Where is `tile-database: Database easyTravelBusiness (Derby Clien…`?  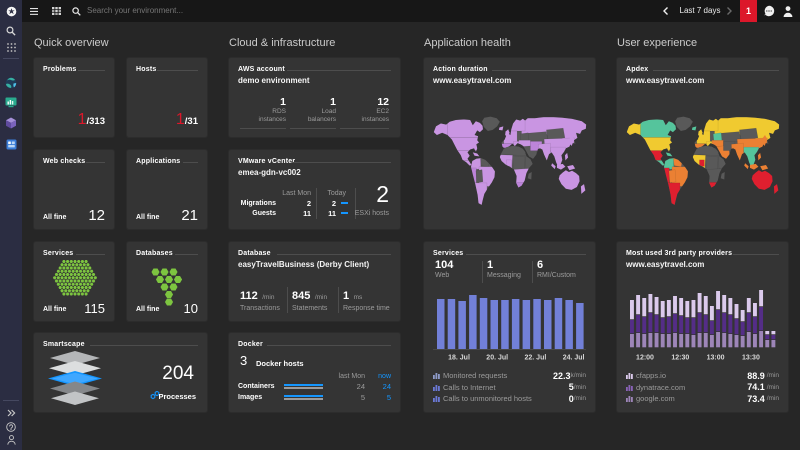 tile-database: Database easyTravelBusiness (Derby Clien… is located at coordinates (314, 281).